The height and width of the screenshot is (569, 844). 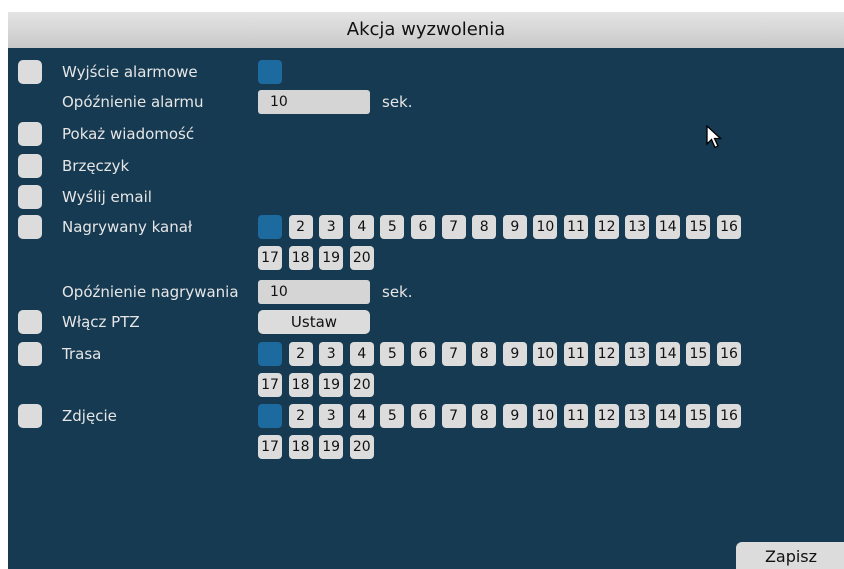 What do you see at coordinates (331, 385) in the screenshot?
I see `tour-channel-19-button: 19` at bounding box center [331, 385].